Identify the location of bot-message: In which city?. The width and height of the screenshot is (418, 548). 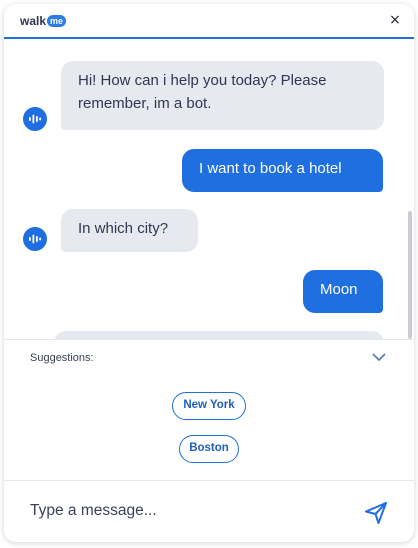
(129, 230).